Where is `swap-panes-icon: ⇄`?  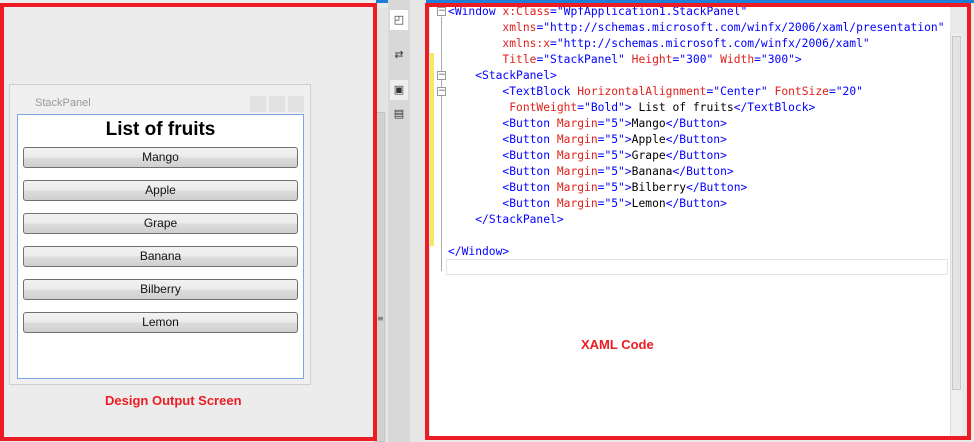
swap-panes-icon: ⇄ is located at coordinates (399, 55).